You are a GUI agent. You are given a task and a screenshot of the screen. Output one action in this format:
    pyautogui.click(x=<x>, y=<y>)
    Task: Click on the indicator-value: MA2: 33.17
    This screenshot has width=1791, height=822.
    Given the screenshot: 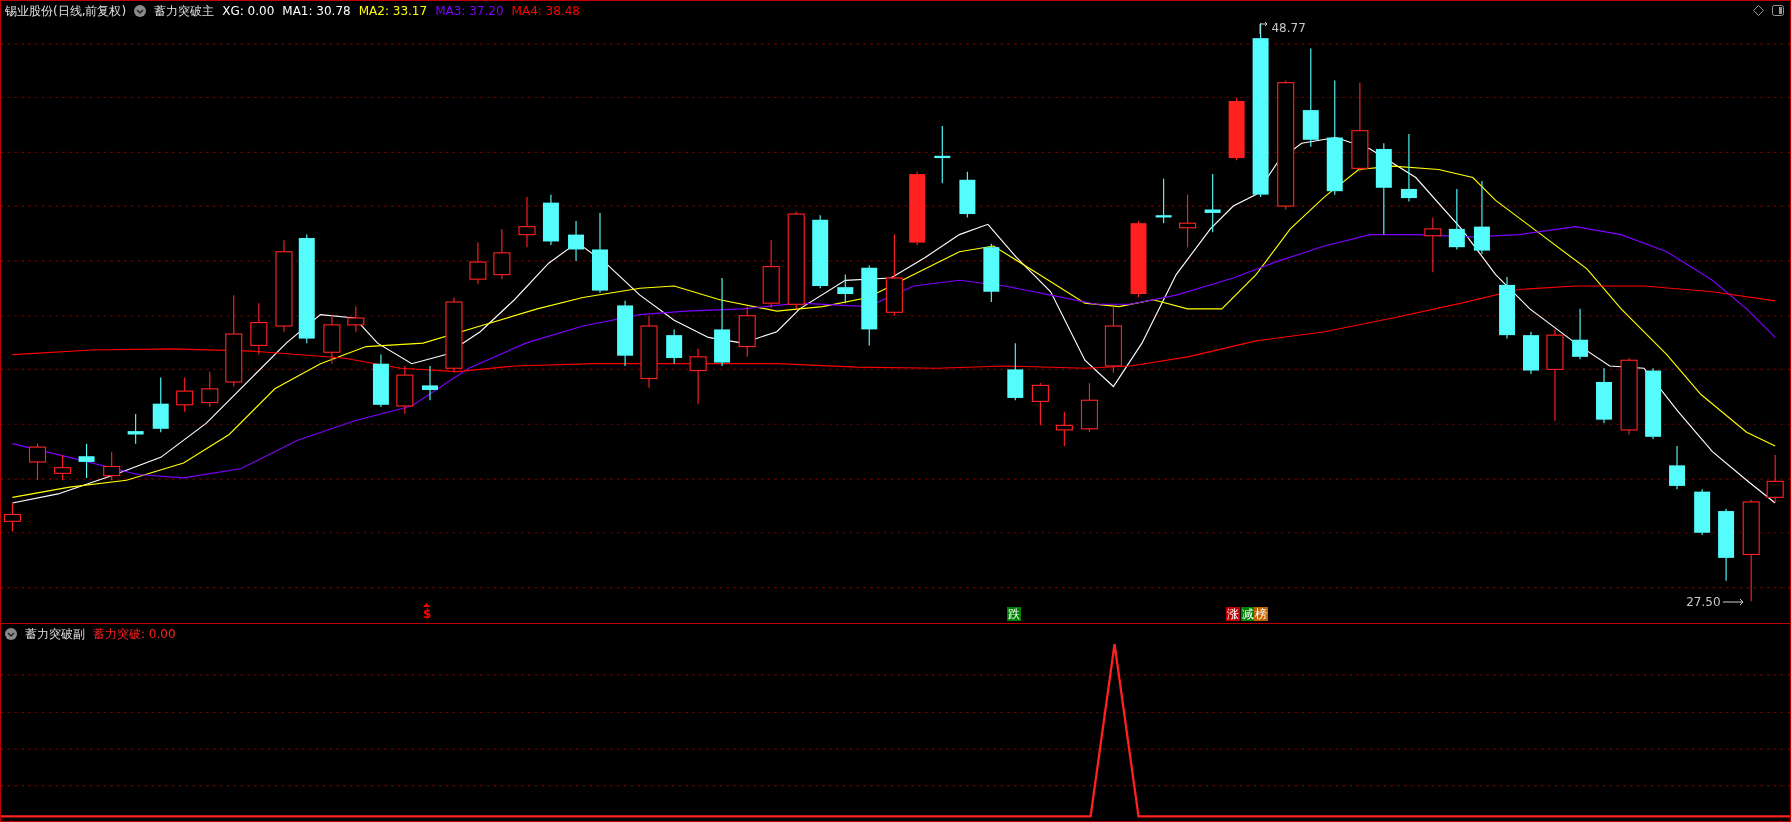 What is the action you would take?
    pyautogui.click(x=393, y=11)
    